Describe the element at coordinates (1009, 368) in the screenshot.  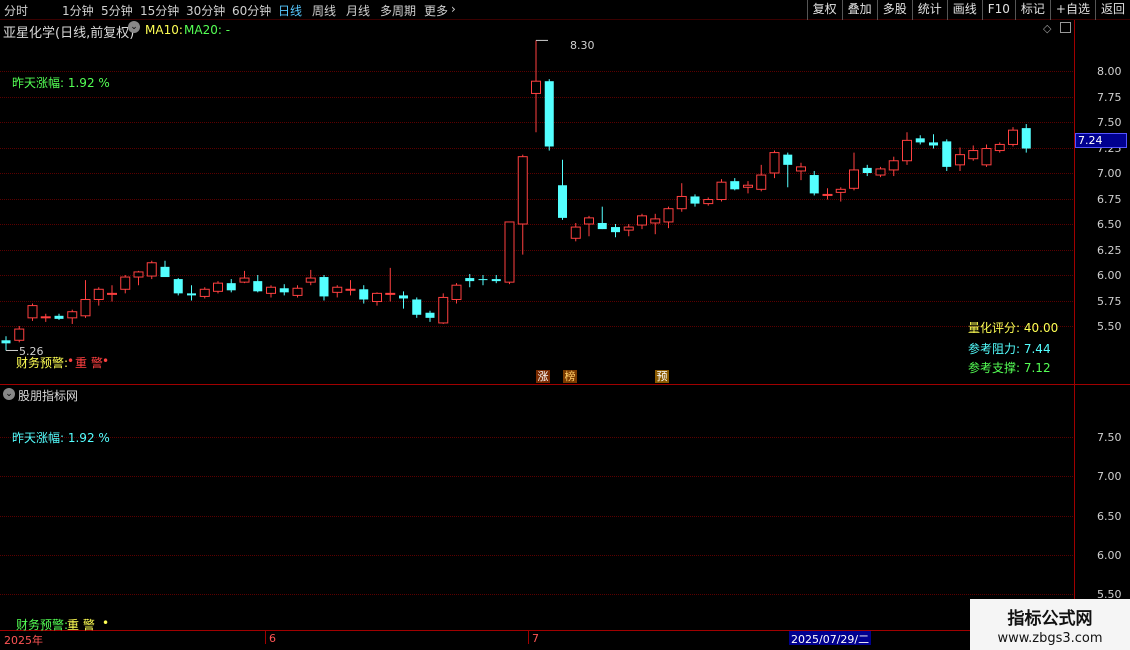
I see `support-level: 参考支撑: 7.12` at that location.